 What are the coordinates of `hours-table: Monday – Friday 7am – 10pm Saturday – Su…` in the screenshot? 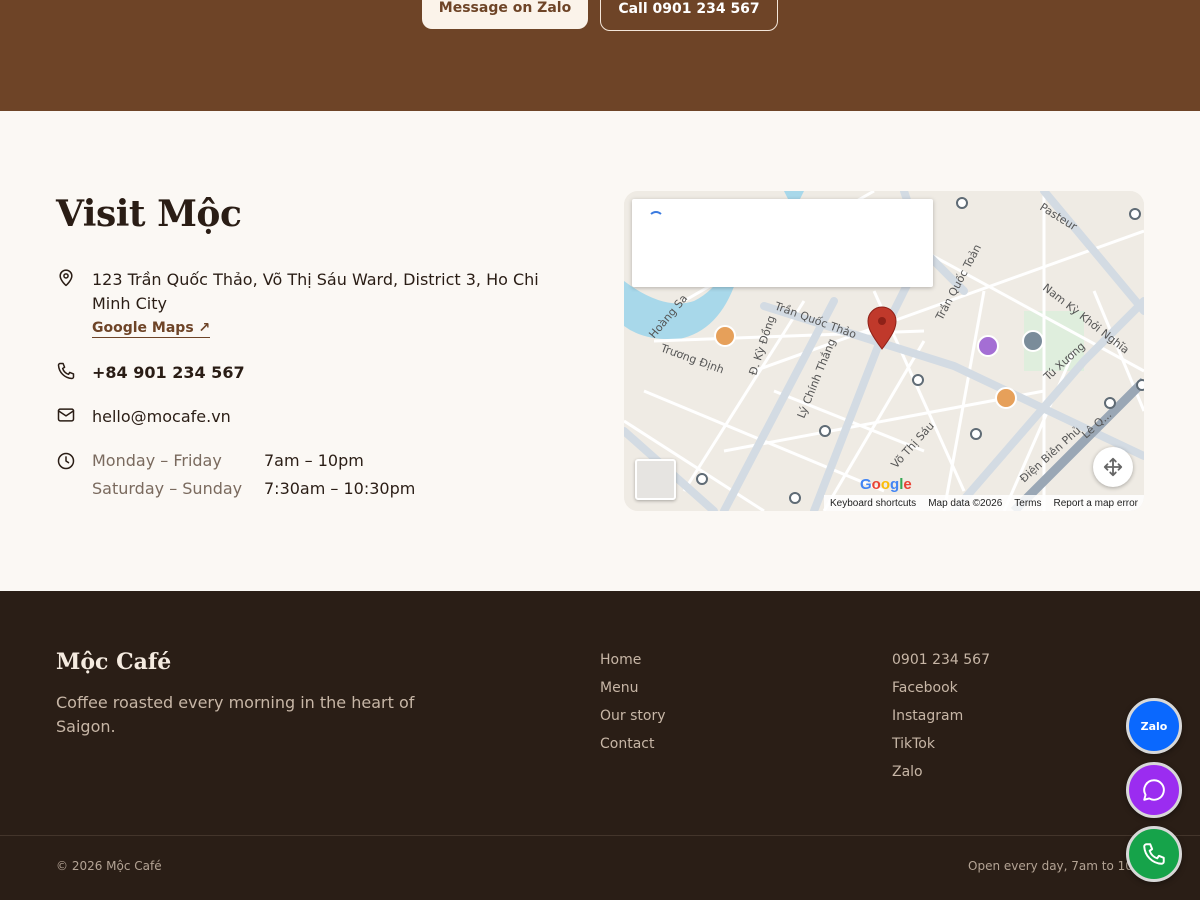 It's located at (253, 475).